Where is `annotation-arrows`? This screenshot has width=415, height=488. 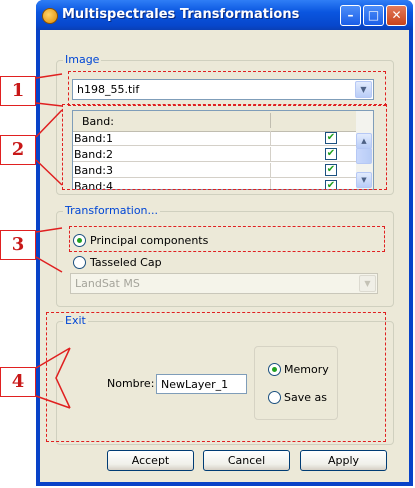 annotation-arrows is located at coordinates (53, 241).